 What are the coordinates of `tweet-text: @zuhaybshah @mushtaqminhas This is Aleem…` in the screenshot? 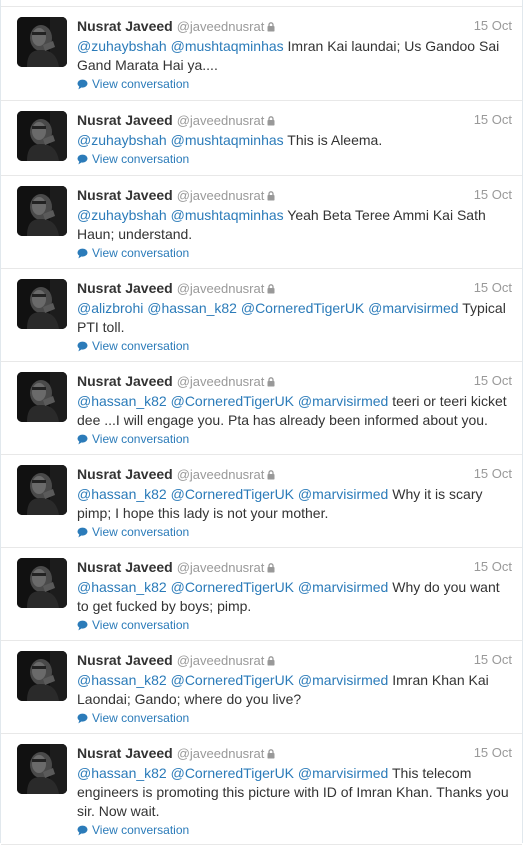 It's located at (294, 140).